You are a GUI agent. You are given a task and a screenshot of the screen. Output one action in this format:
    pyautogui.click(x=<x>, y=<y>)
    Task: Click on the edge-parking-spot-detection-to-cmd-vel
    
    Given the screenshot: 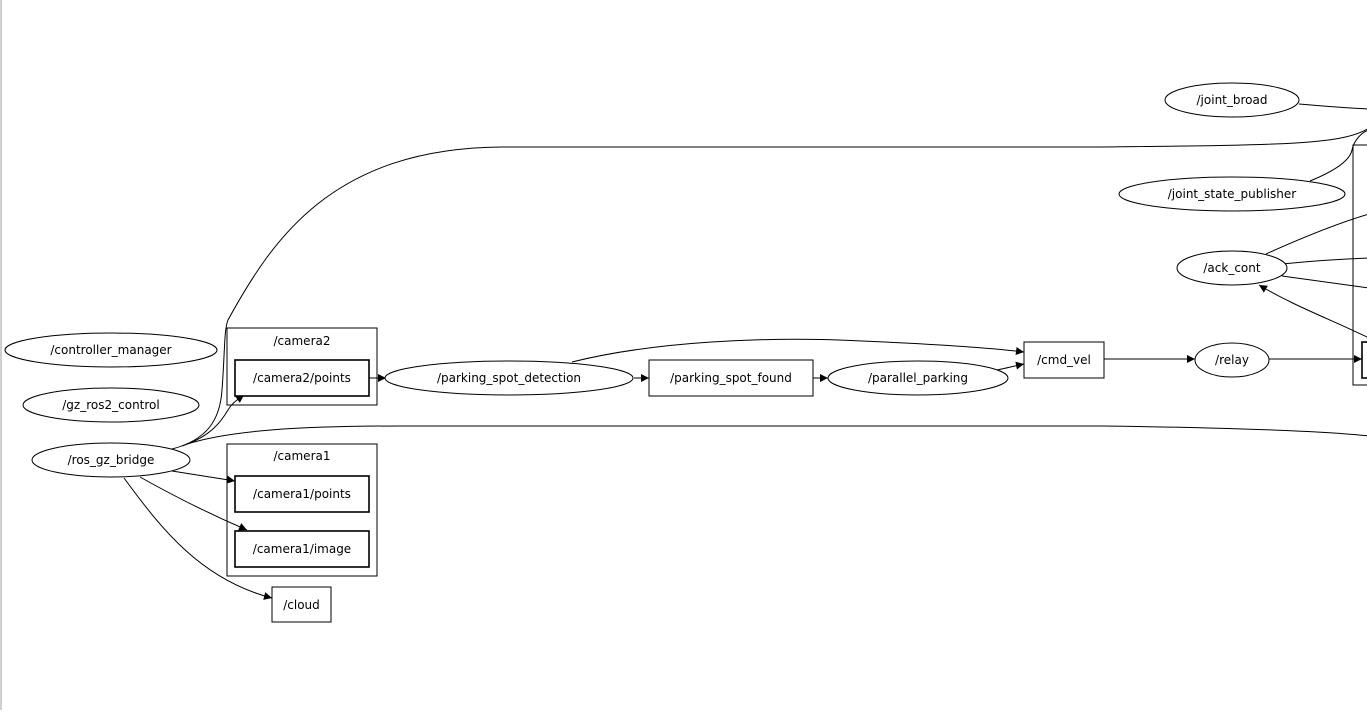 What is the action you would take?
    pyautogui.click(x=798, y=350)
    